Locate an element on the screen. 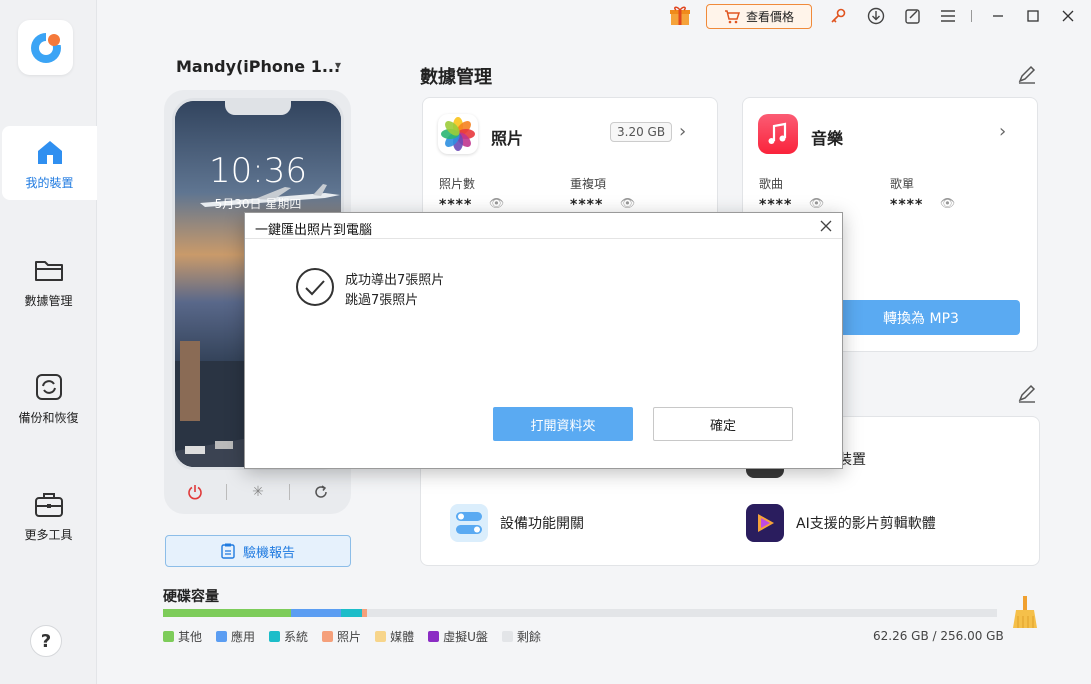 This screenshot has width=1091, height=684. check-circle-icon is located at coordinates (315, 287).